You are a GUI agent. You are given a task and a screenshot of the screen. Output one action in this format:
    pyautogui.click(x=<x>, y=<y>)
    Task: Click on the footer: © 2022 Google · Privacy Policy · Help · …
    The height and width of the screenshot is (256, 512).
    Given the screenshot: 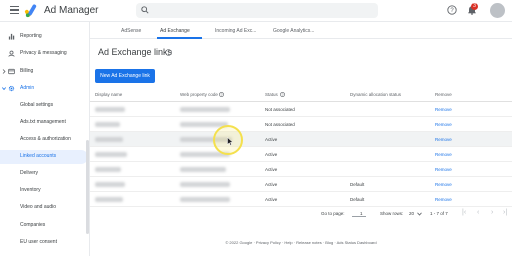 What is the action you would take?
    pyautogui.click(x=301, y=242)
    